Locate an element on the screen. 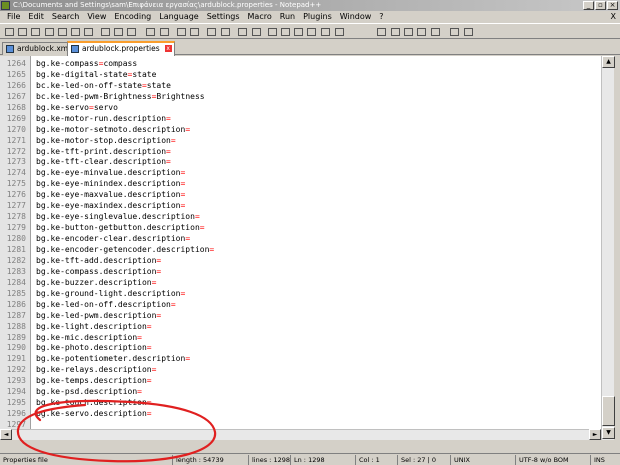 Image resolution: width=620 pixels, height=465 pixels. code-line: 1287 bg.ke-led-pwm.description= is located at coordinates (300, 315).